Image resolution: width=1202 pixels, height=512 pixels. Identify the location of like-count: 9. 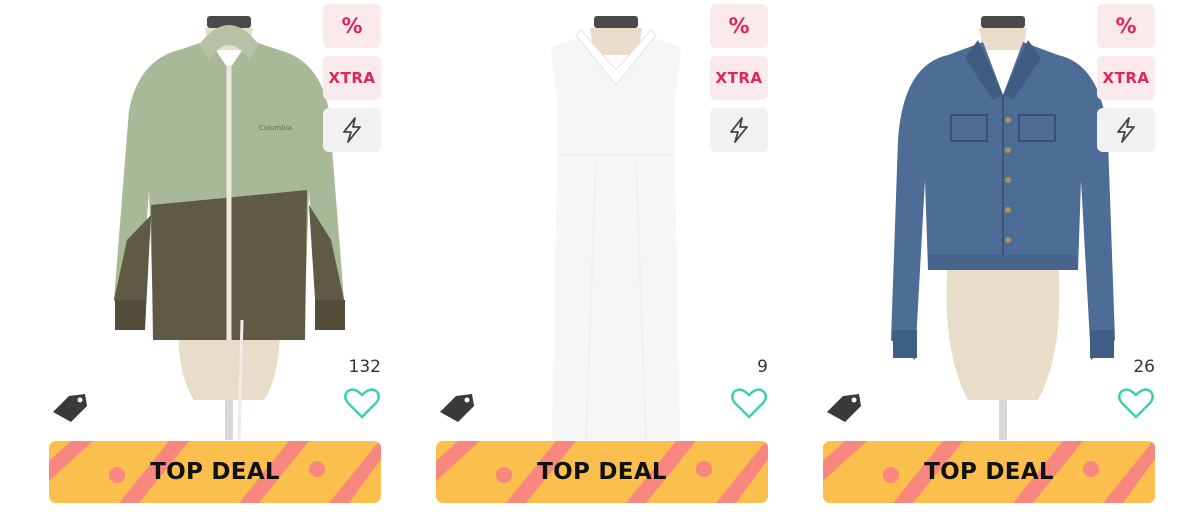
(762, 367).